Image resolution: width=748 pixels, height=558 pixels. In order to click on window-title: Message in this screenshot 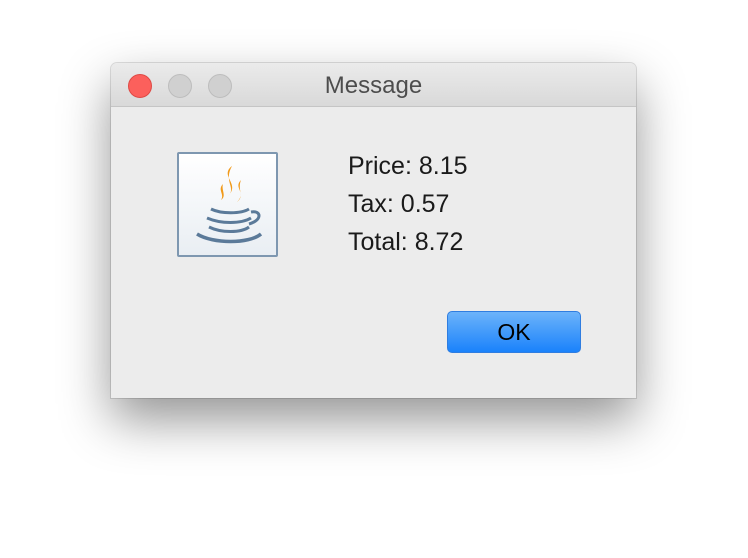, I will do `click(373, 85)`.